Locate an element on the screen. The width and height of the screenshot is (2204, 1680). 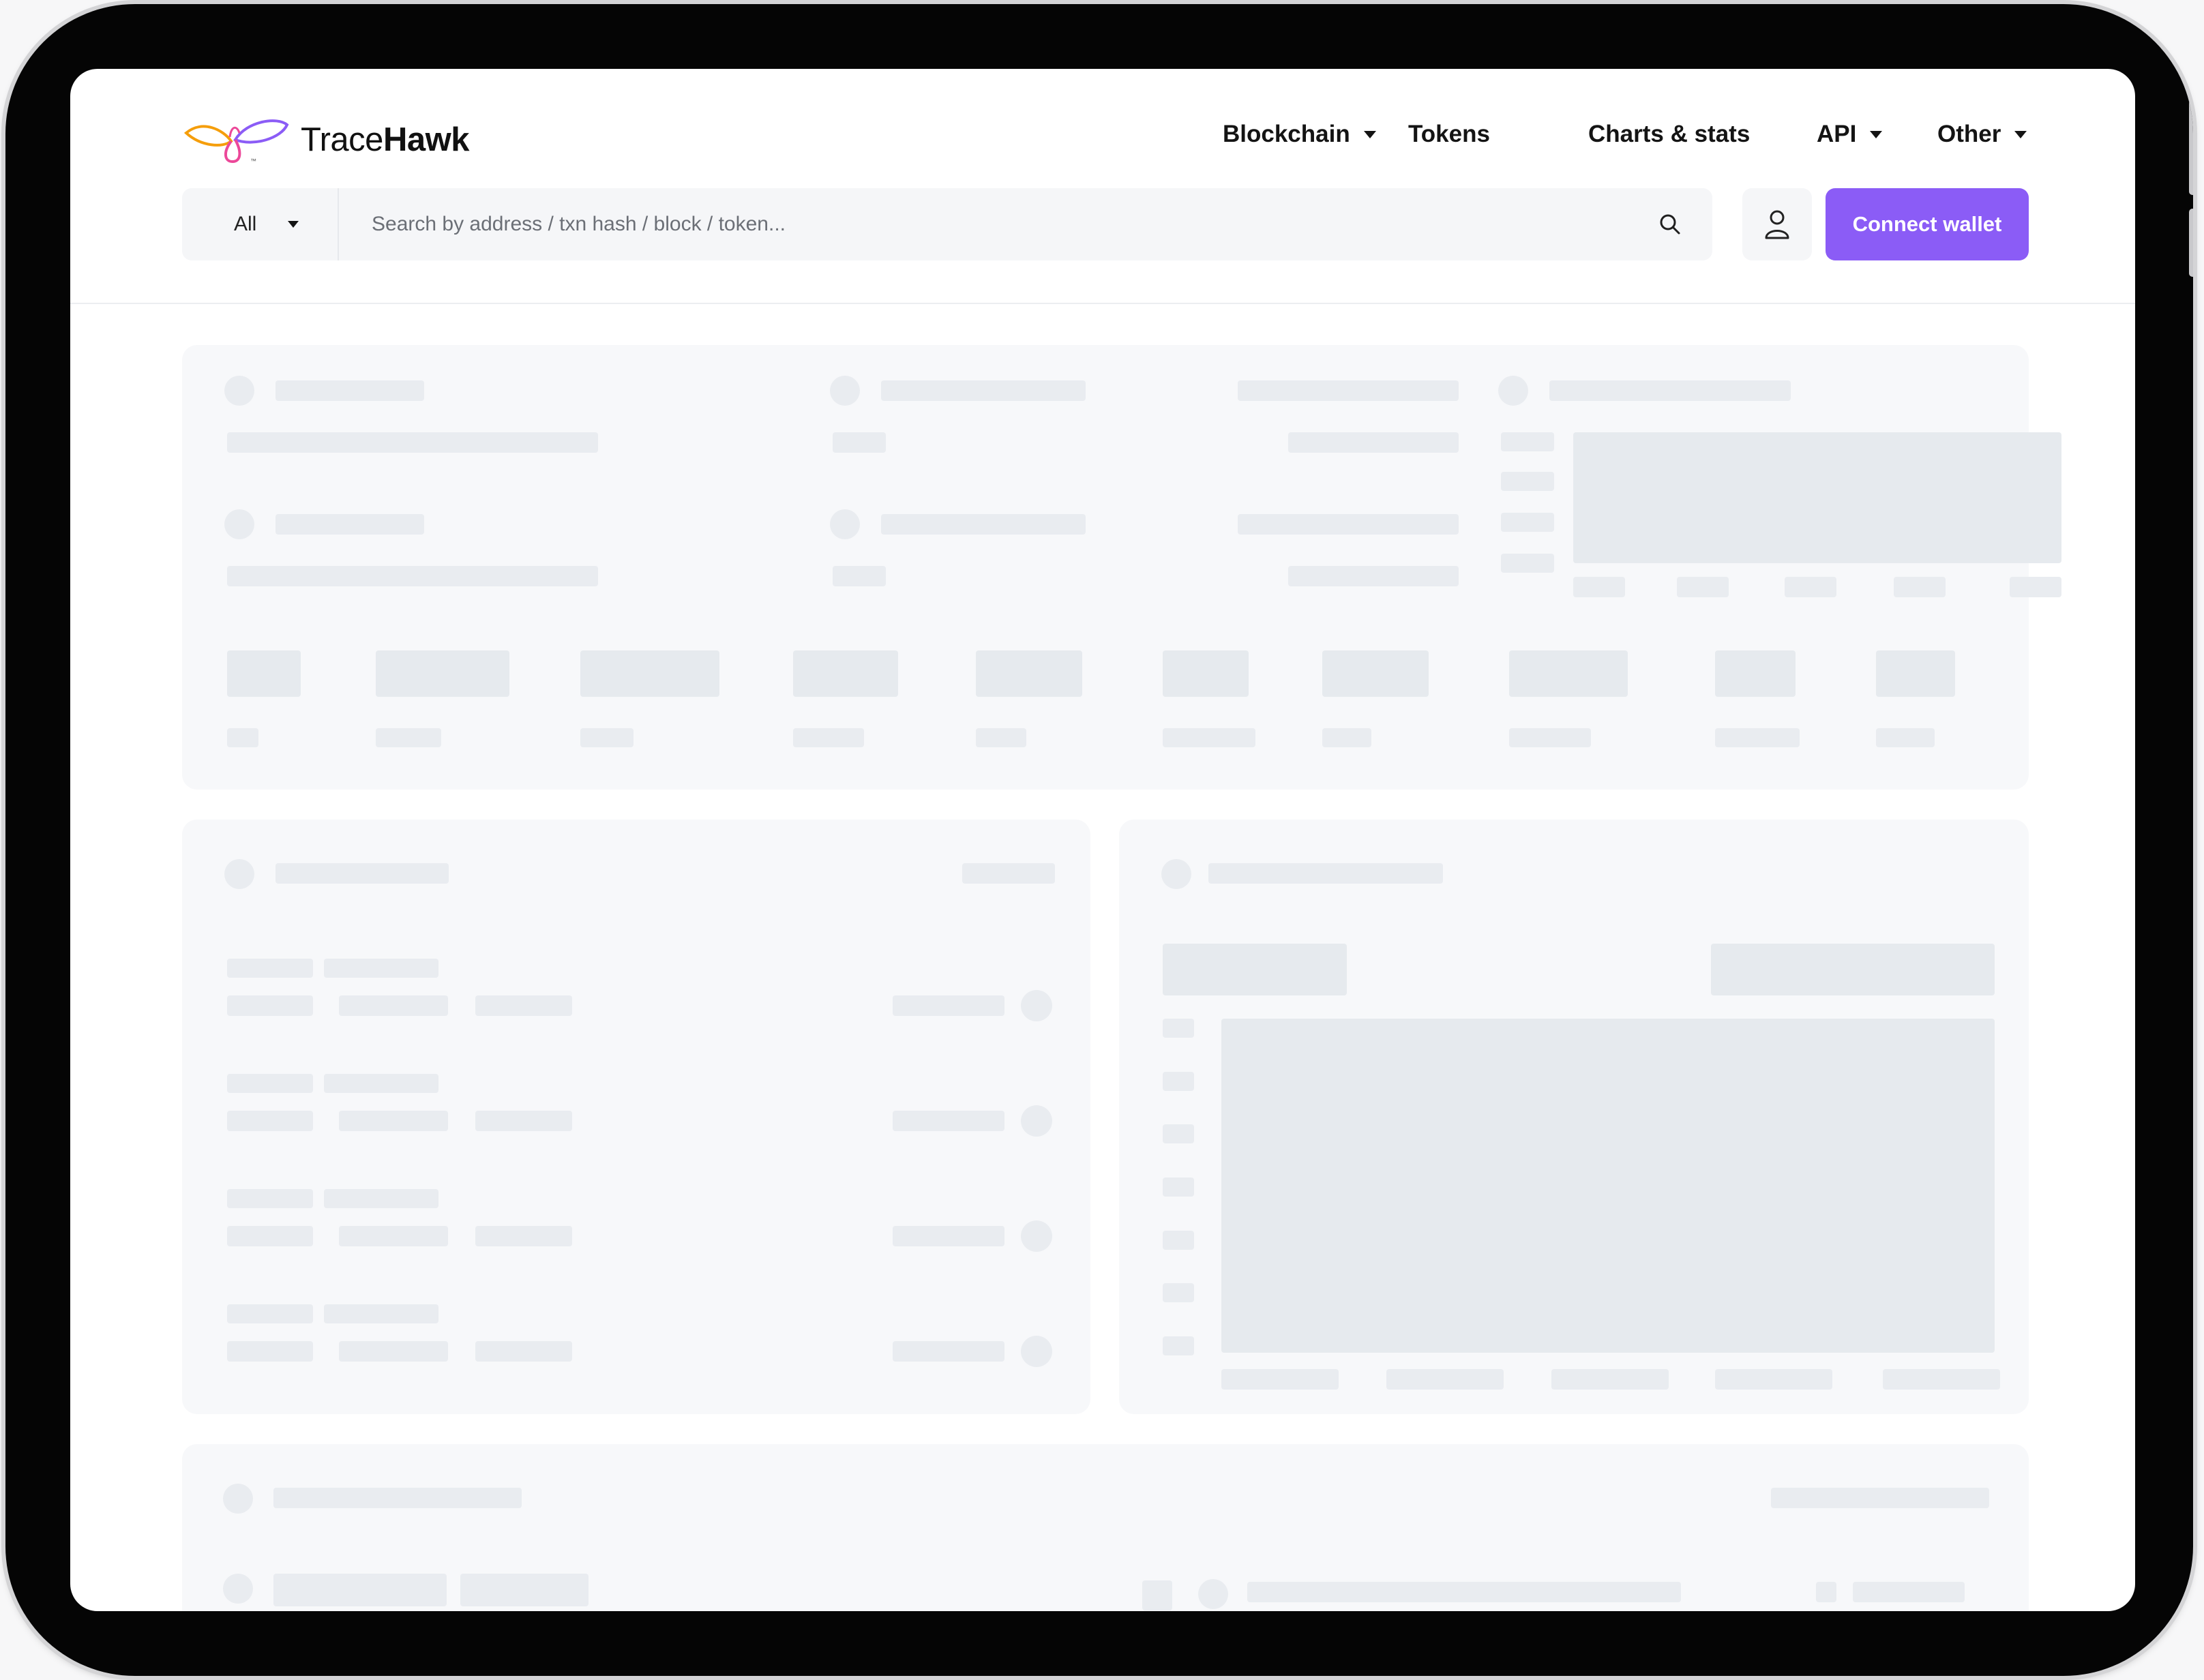
search-filter-select: All is located at coordinates (261, 224).